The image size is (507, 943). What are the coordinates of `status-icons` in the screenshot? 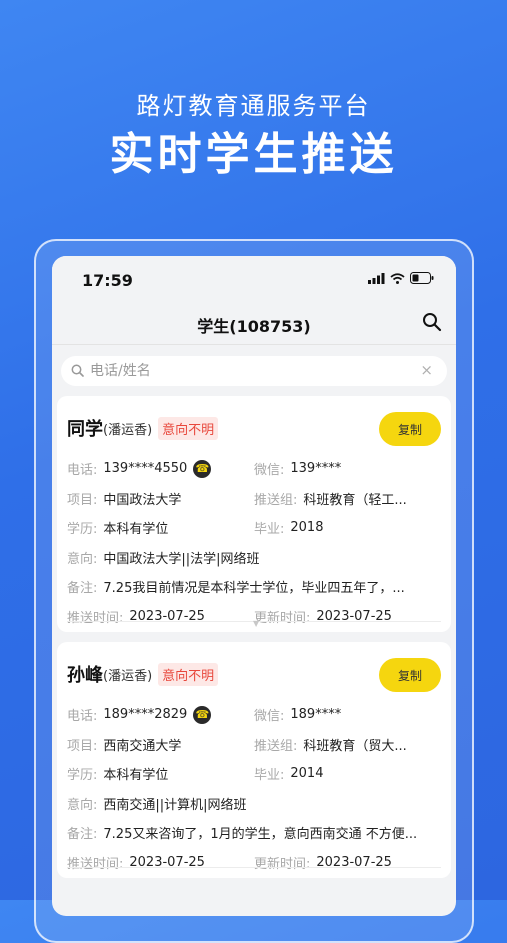 It's located at (401, 278).